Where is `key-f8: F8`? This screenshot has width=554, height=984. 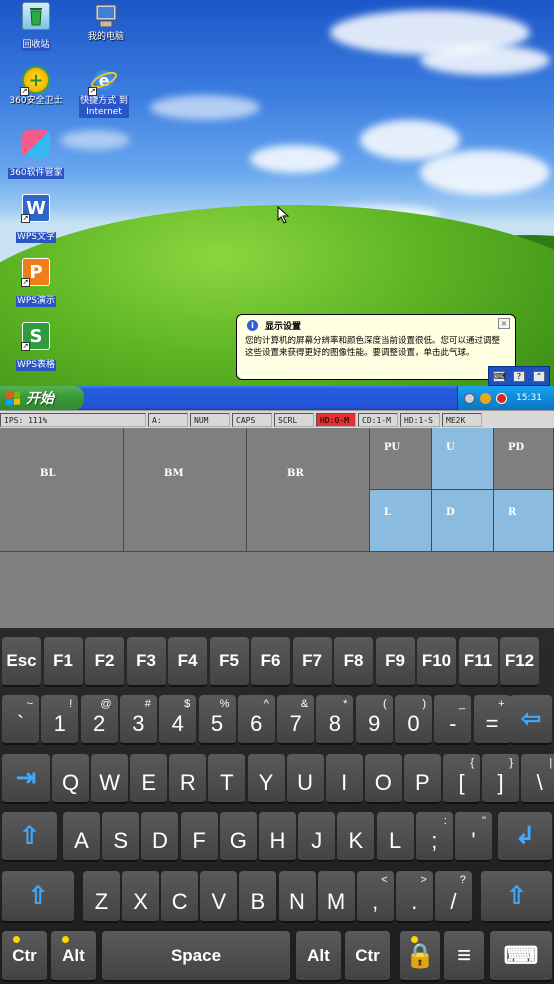
key-f8: F8 is located at coordinates (353, 662).